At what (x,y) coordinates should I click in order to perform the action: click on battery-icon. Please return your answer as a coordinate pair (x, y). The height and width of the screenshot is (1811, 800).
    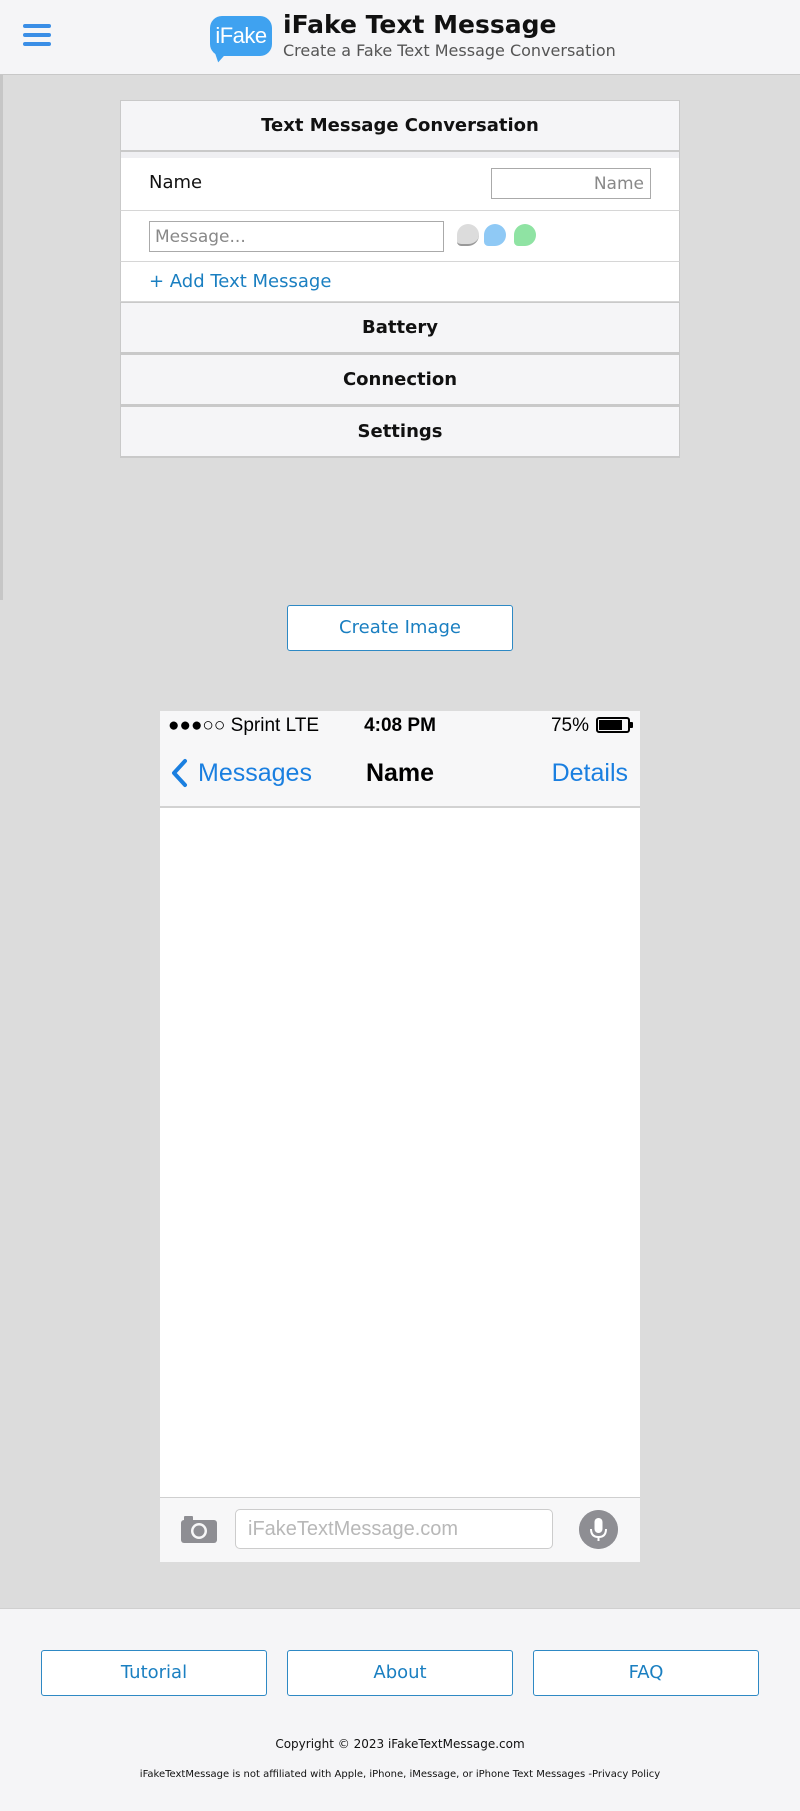
    Looking at the image, I should click on (614, 725).